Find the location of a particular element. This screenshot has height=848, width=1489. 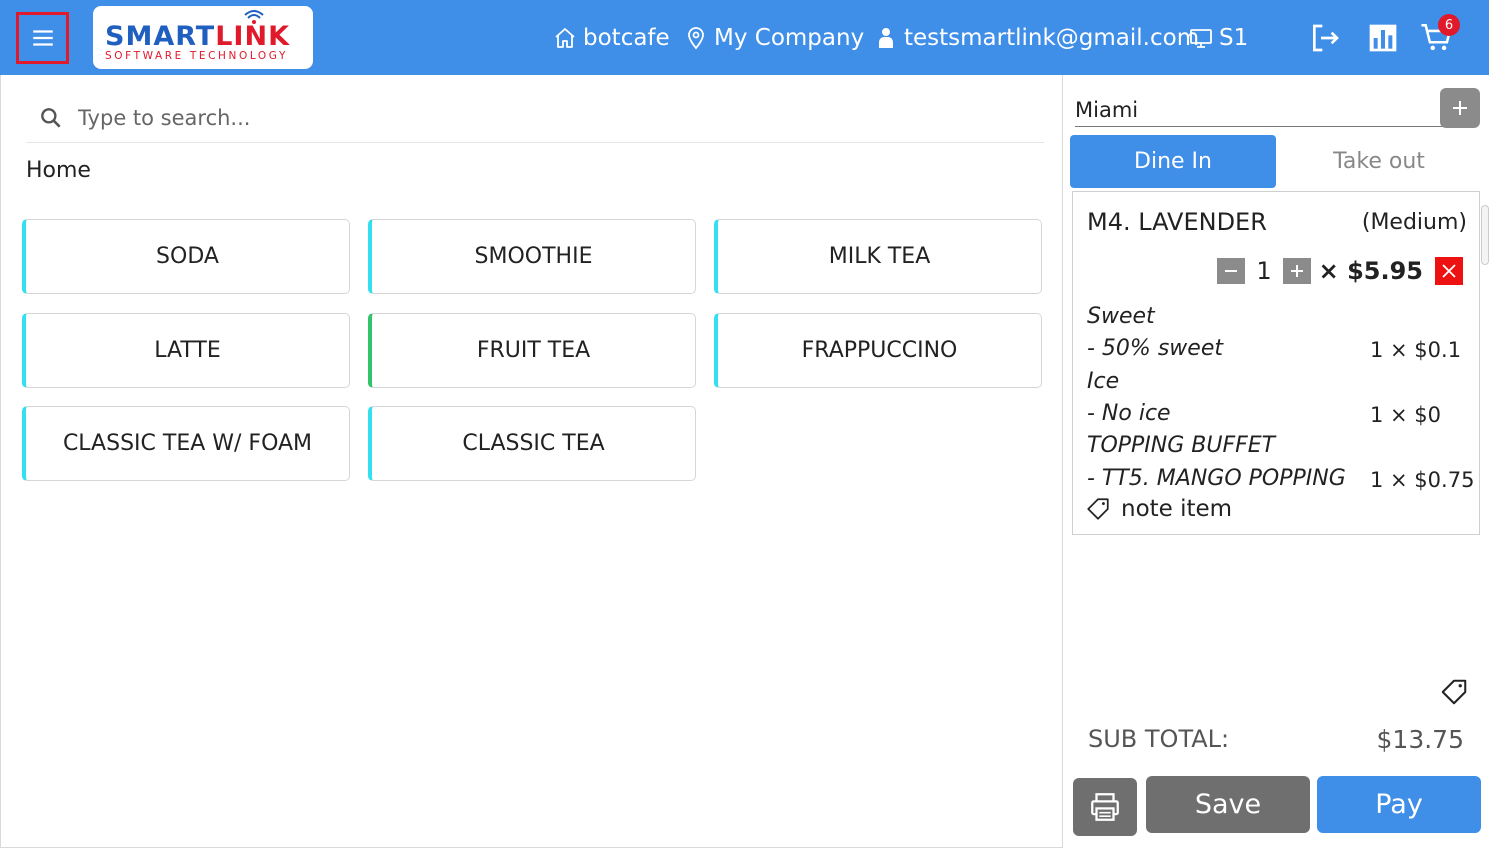

reports-button is located at coordinates (1383, 38).